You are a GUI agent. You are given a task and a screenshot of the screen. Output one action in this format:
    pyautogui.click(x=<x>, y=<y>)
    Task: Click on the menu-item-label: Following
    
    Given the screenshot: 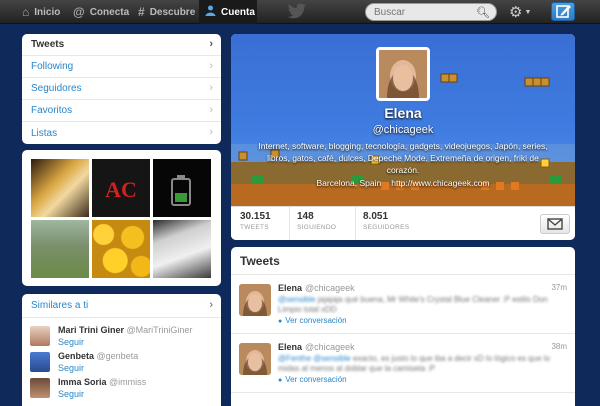 What is the action you would take?
    pyautogui.click(x=52, y=66)
    